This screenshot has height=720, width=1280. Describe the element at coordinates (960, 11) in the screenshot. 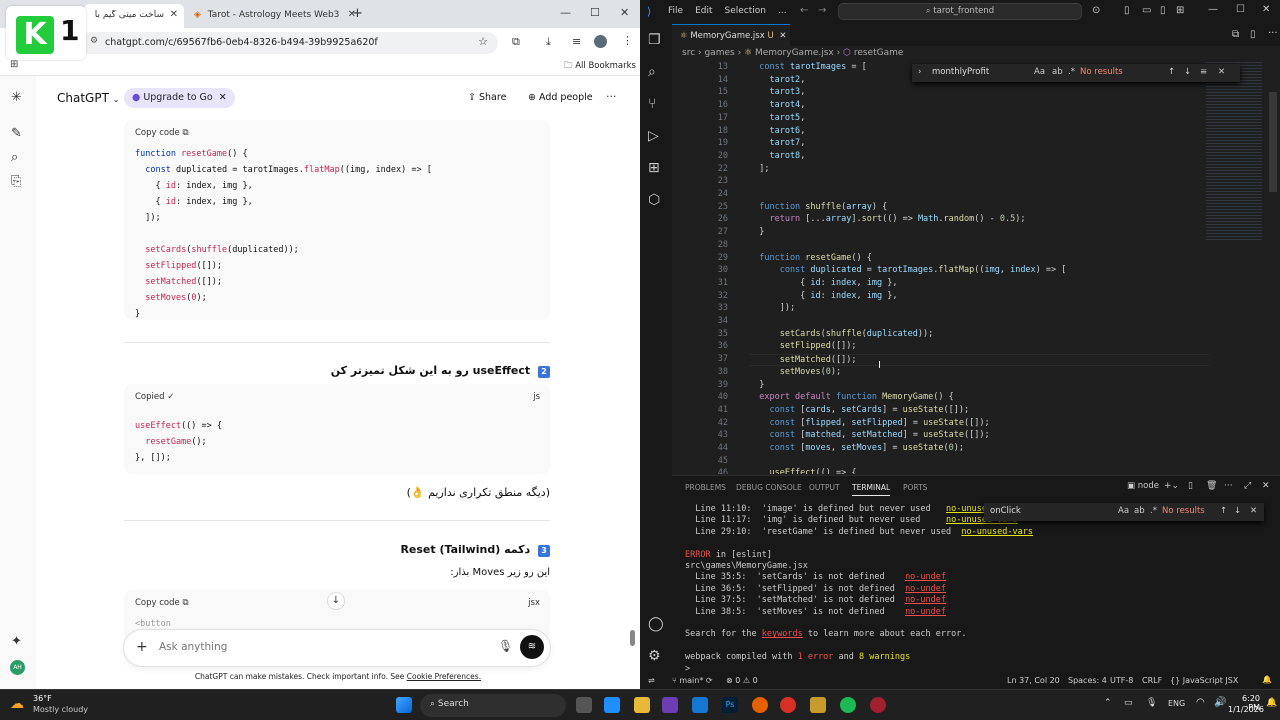

I see `command-center-search: ⌕ tarot_frontend` at that location.